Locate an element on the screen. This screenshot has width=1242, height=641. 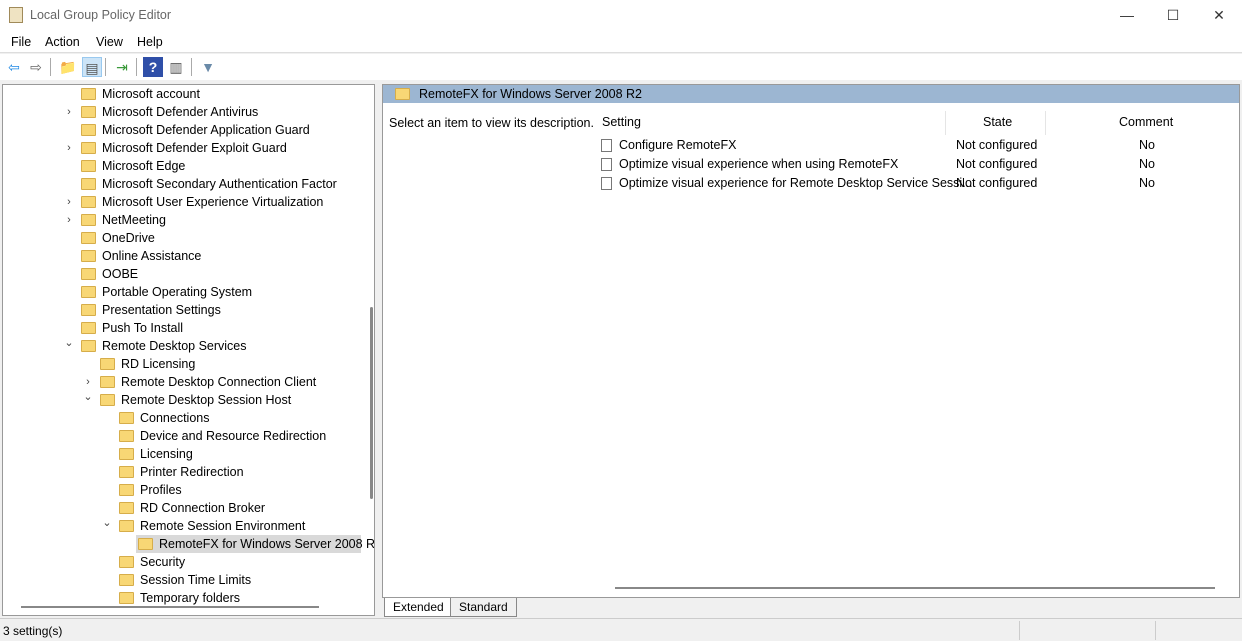
close-button: ✕ is located at coordinates (1219, 15).